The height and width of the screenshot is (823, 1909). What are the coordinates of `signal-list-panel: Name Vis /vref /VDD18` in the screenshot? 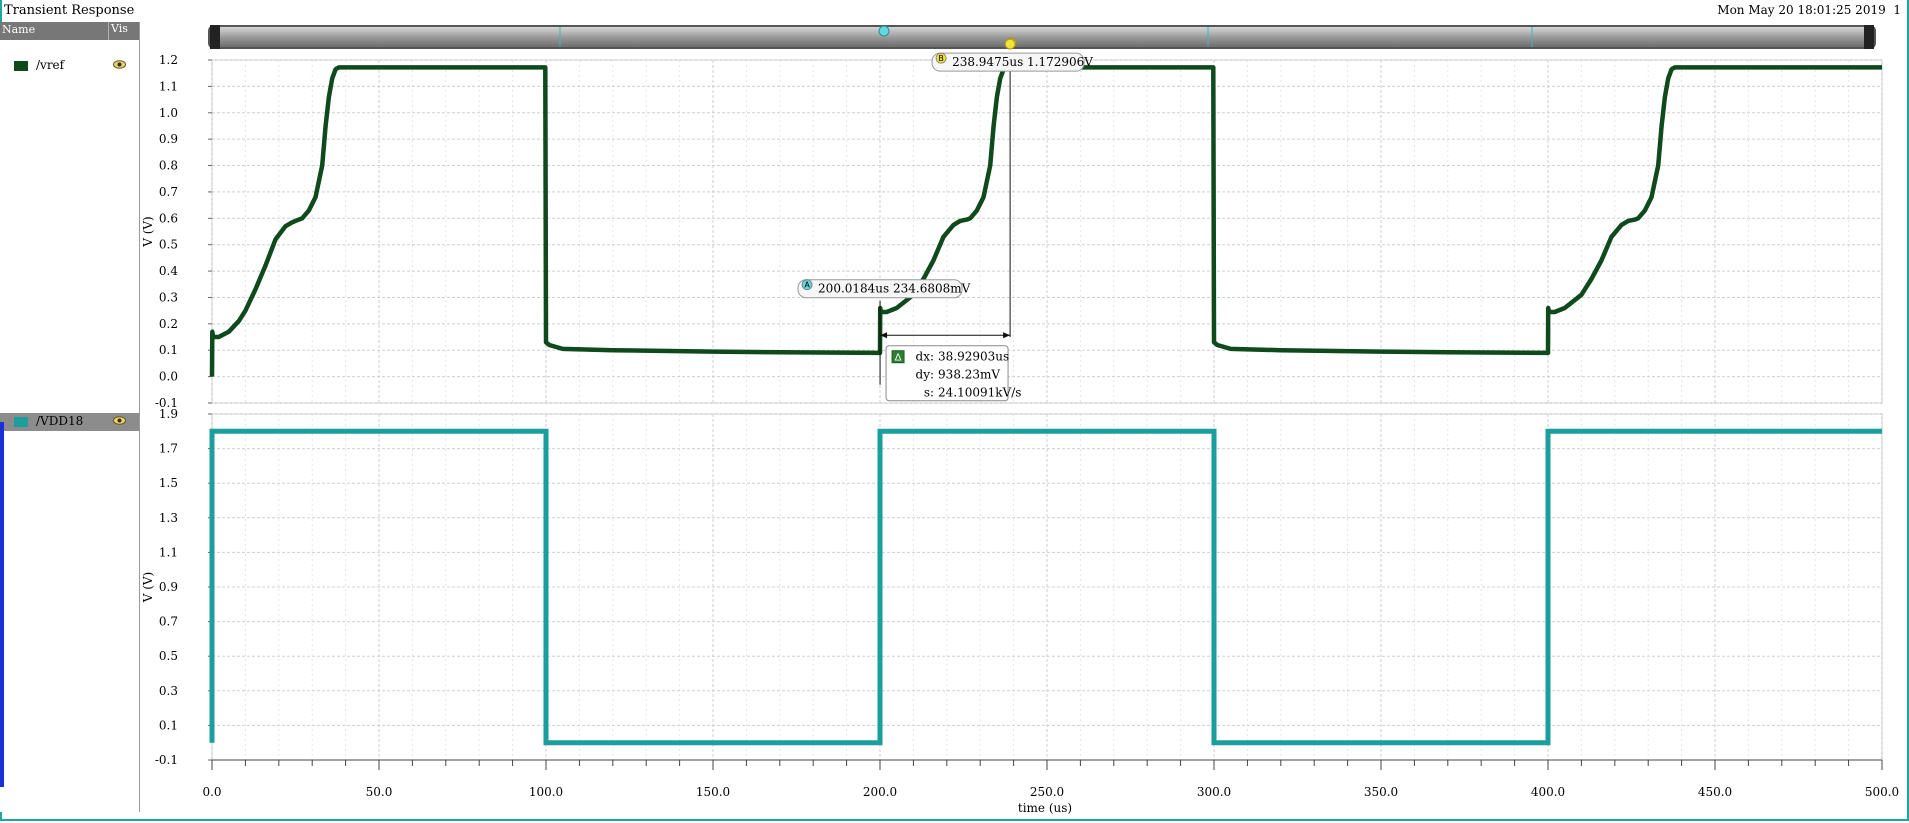 It's located at (70, 417).